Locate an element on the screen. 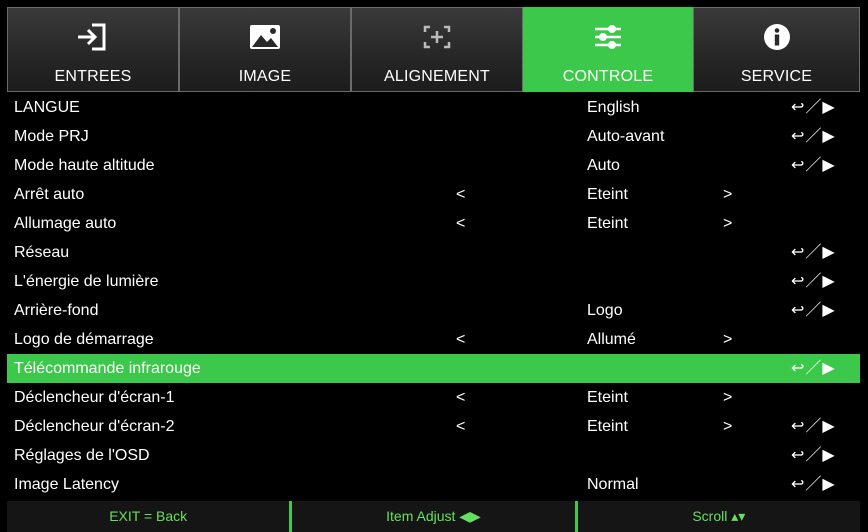  footer-scroll-text: Scroll ▴▾ is located at coordinates (719, 516).